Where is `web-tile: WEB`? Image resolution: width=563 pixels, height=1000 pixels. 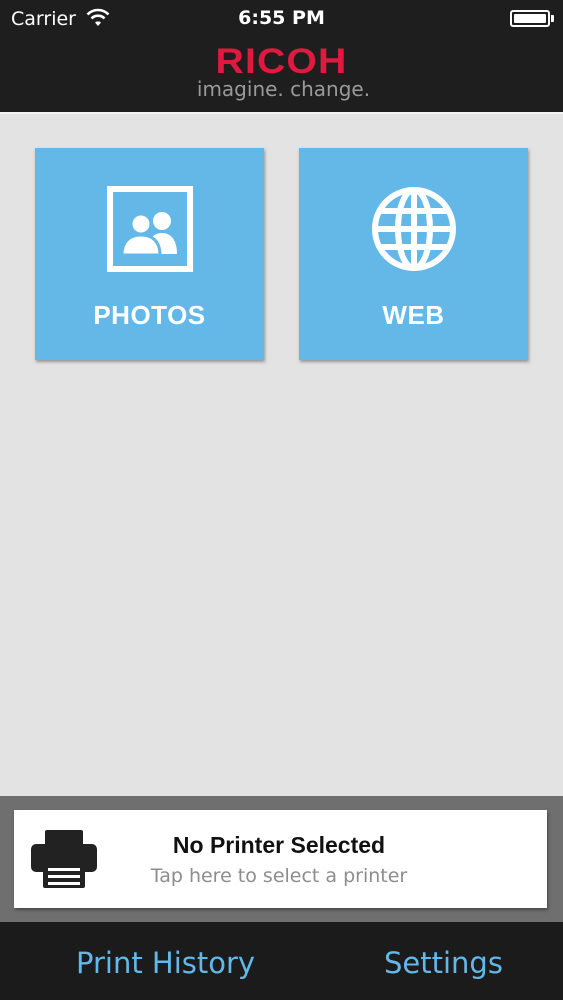 web-tile: WEB is located at coordinates (413, 254).